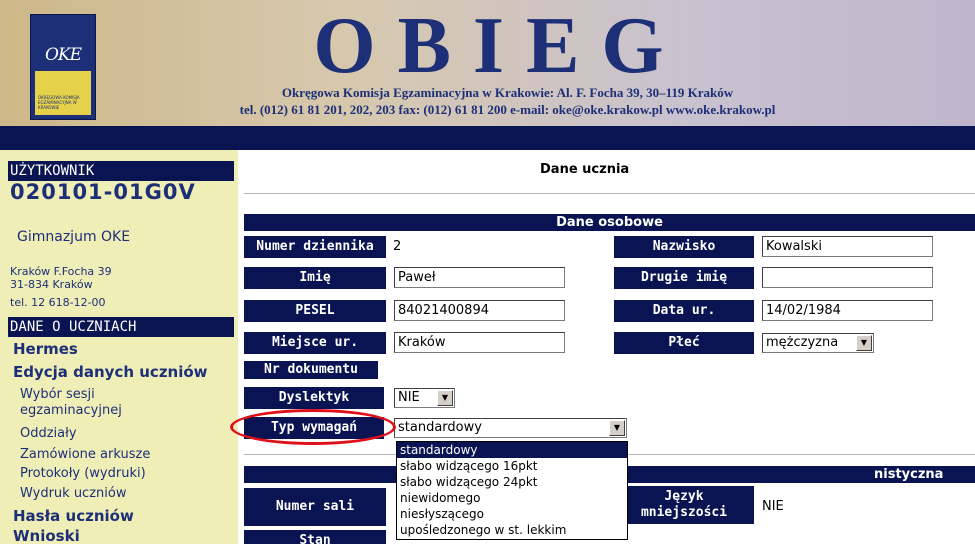 The image size is (975, 544). I want to click on label-dyslektyk: Dyslektyk, so click(314, 398).